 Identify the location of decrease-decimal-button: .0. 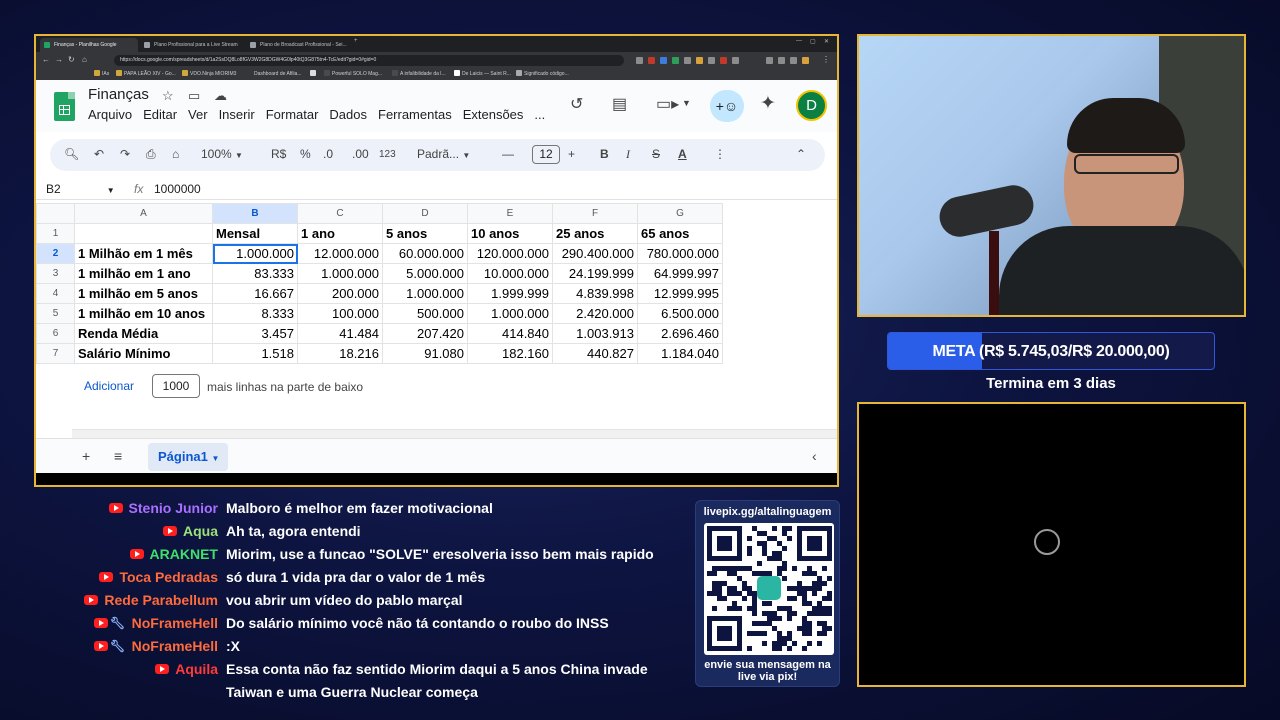
(328, 154).